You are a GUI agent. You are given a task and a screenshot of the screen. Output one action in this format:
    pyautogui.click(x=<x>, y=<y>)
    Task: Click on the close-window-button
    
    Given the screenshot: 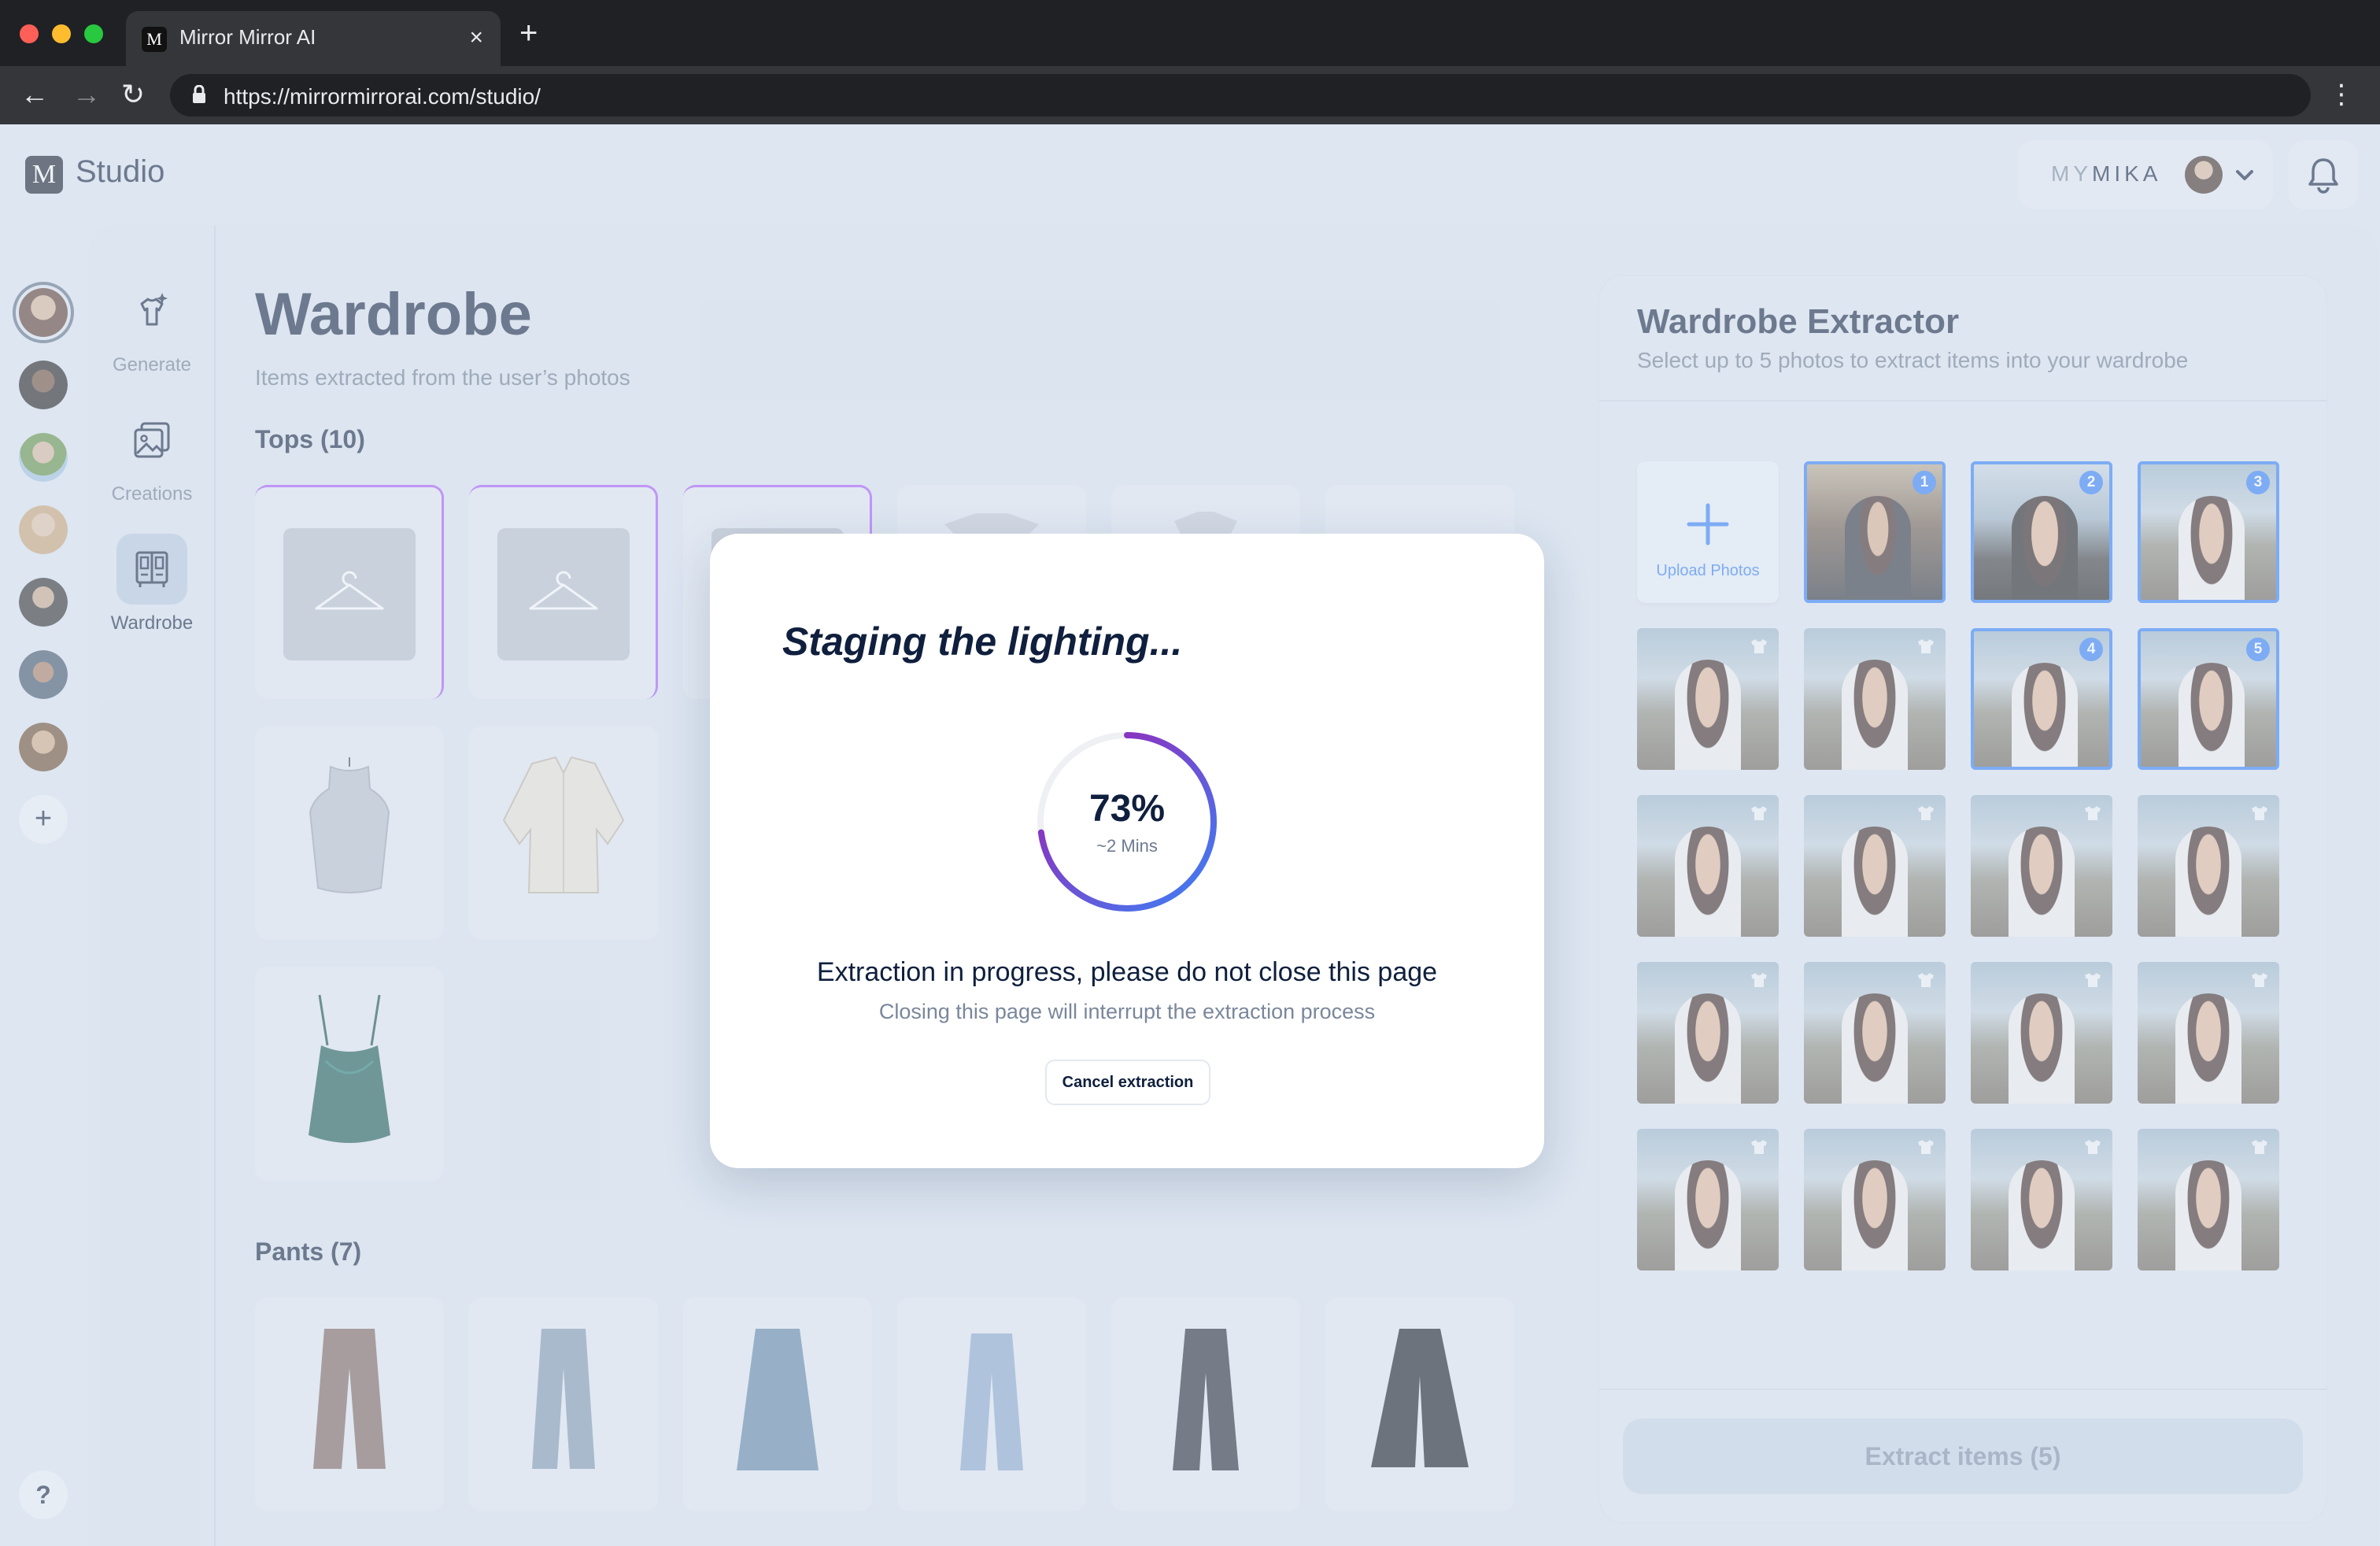 What is the action you would take?
    pyautogui.click(x=29, y=33)
    